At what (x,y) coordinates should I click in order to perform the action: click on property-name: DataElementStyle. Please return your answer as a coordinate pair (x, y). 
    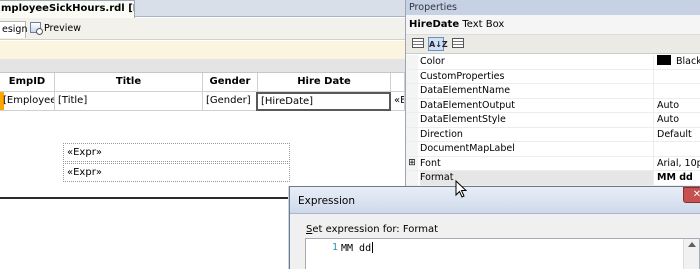
    Looking at the image, I should click on (537, 120).